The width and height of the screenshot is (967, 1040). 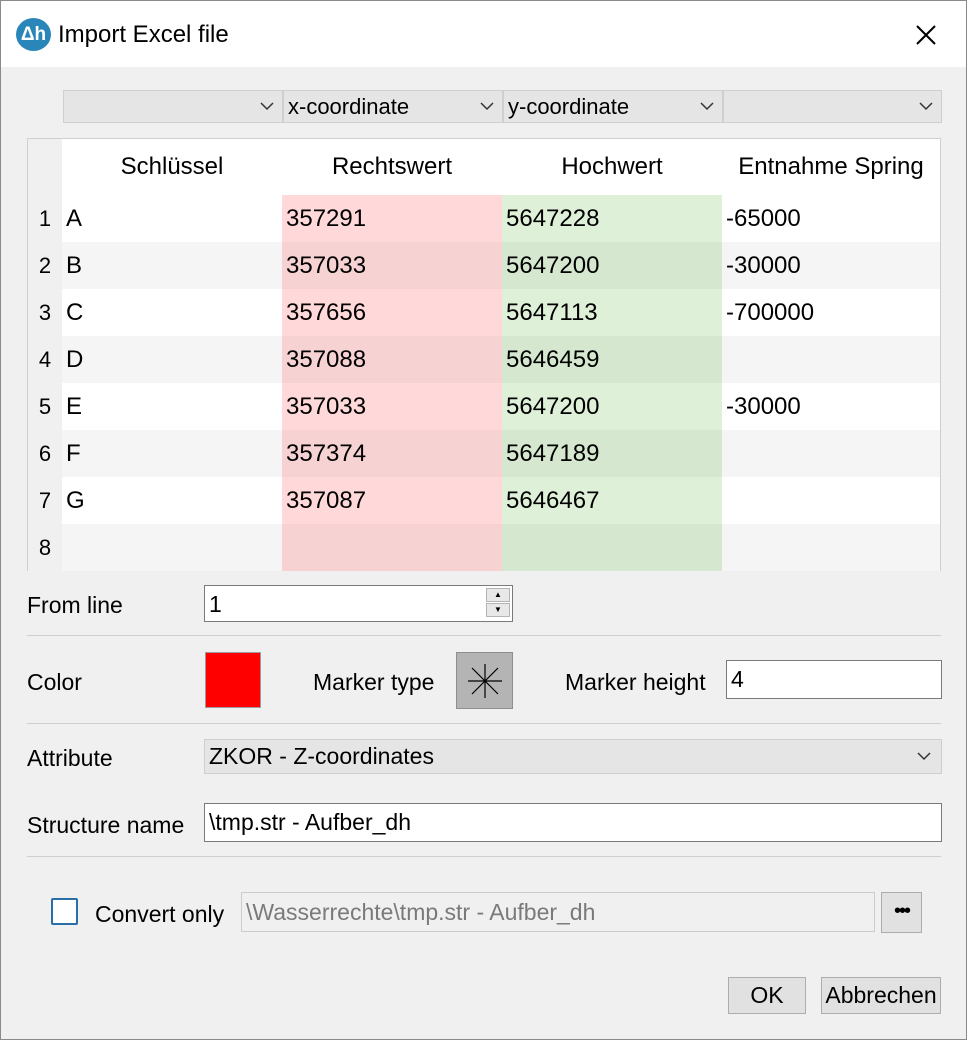 What do you see at coordinates (172, 500) in the screenshot?
I see `table-cell: G` at bounding box center [172, 500].